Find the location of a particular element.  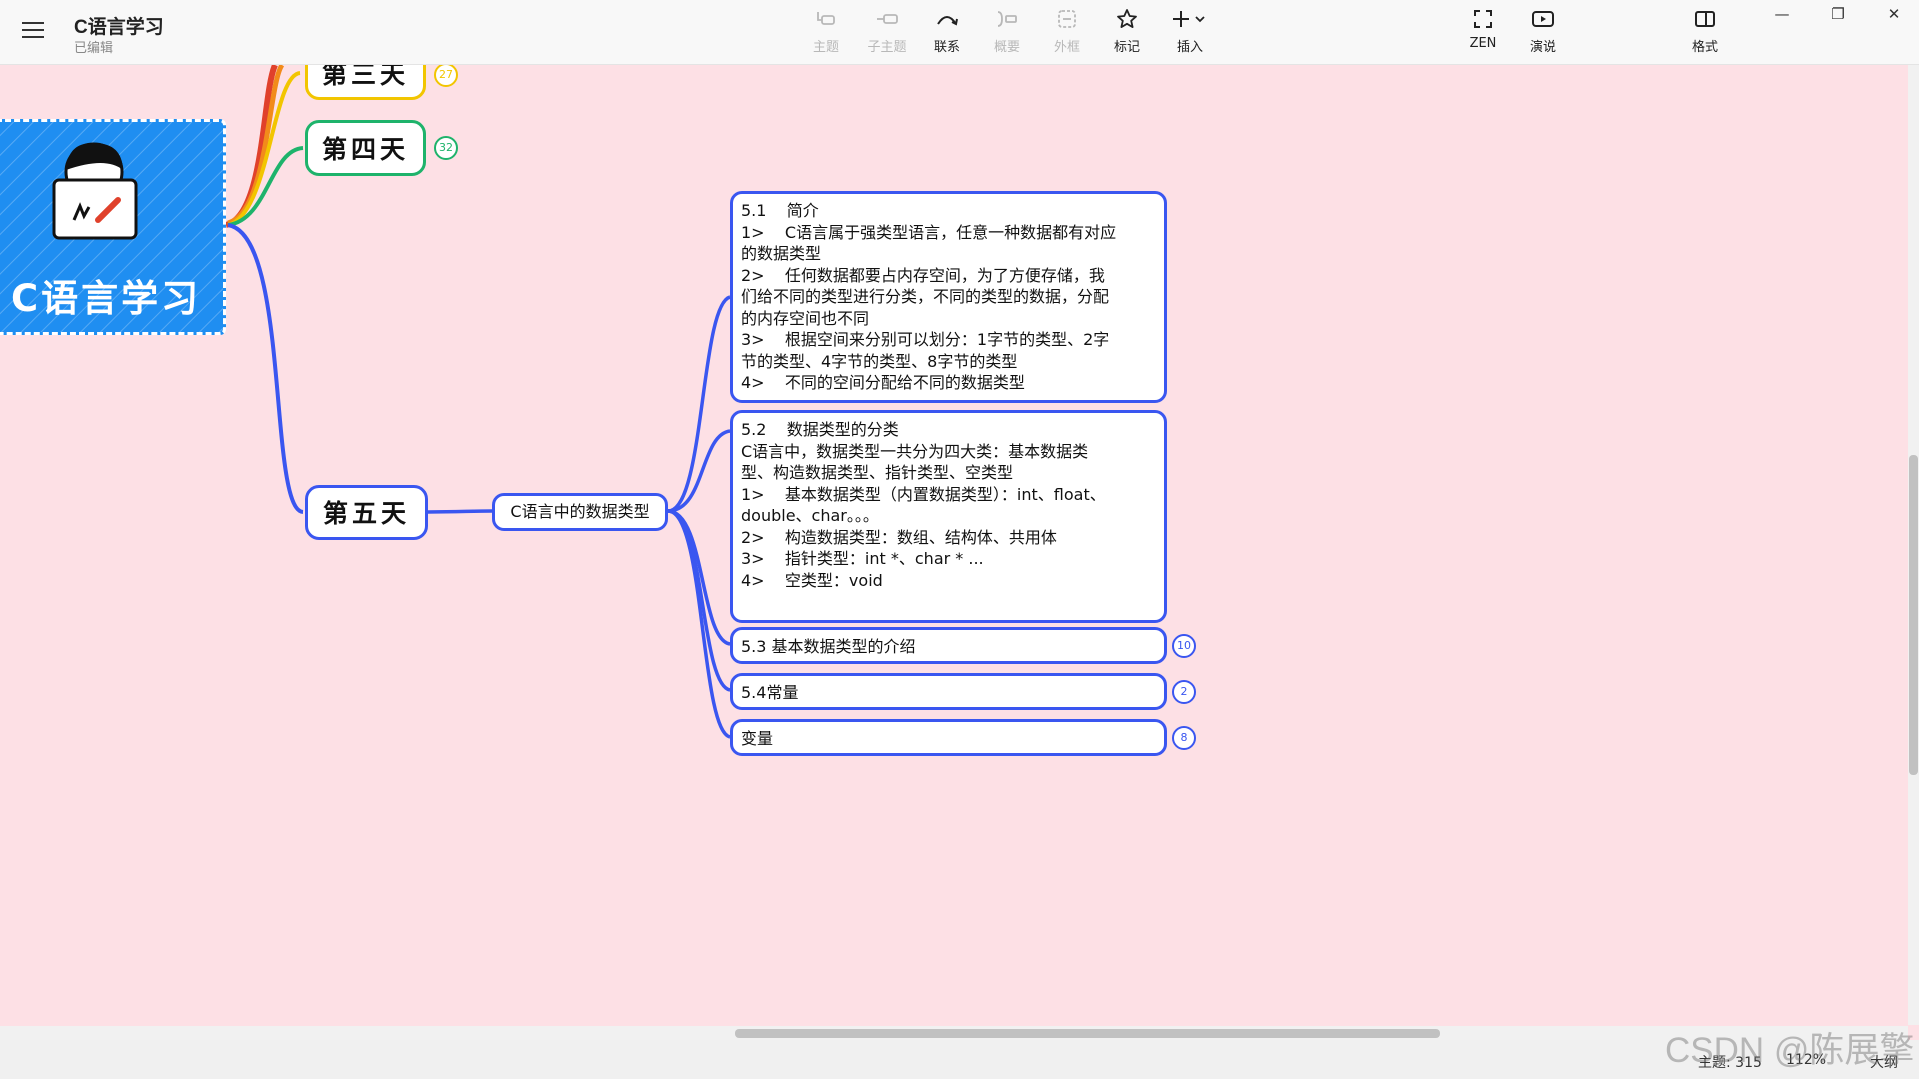

topic-label: 第五天 is located at coordinates (366, 513).